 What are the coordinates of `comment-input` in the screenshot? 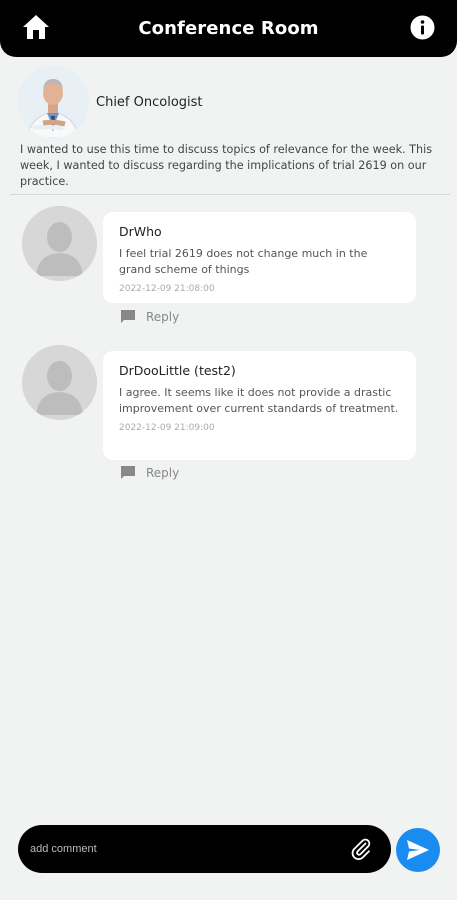 It's located at (185, 849).